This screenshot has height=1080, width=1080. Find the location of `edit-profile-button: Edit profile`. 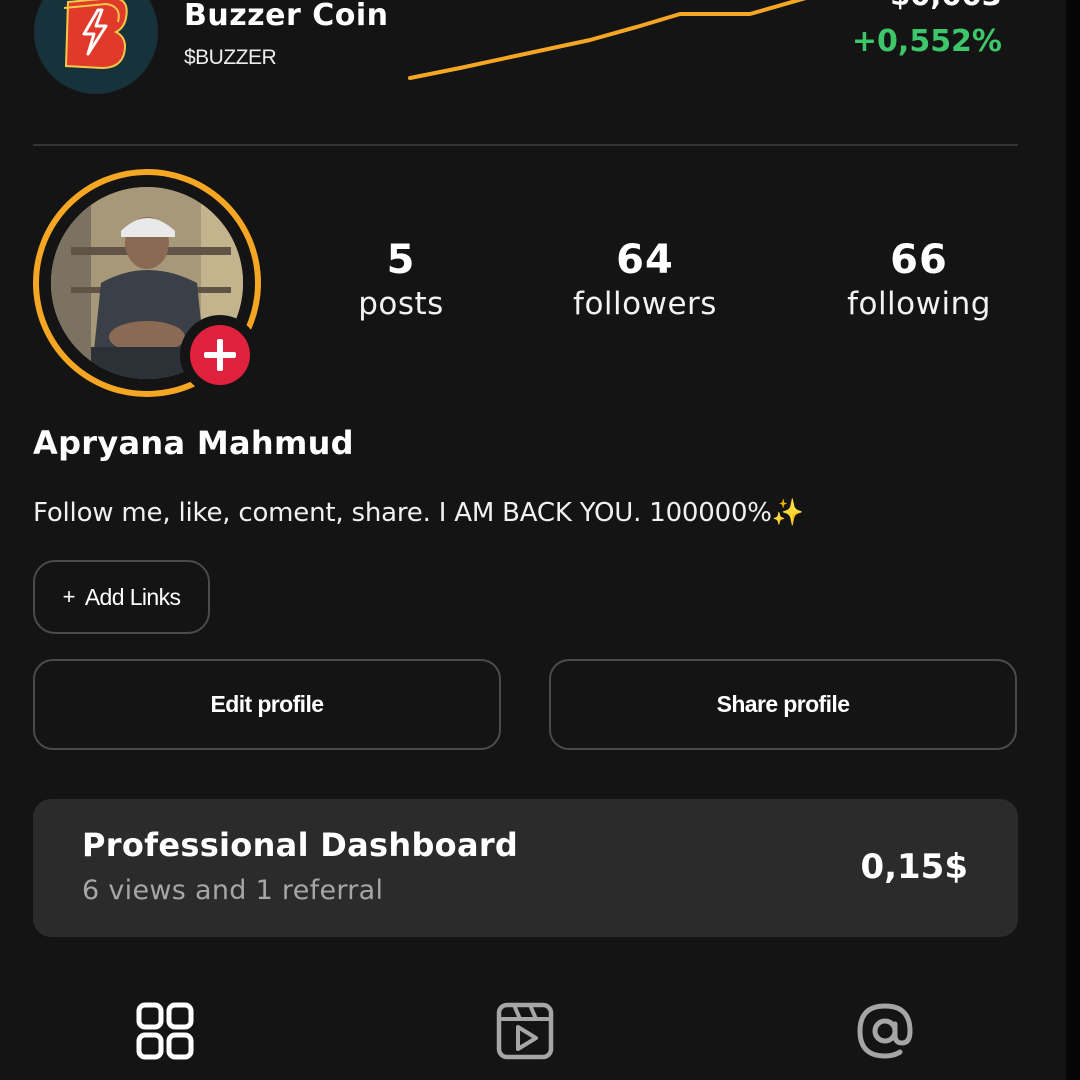

edit-profile-button: Edit profile is located at coordinates (267, 704).